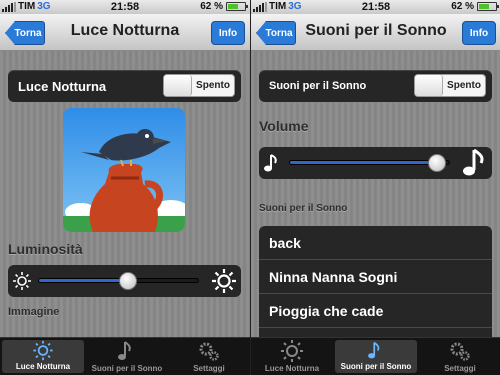 This screenshot has width=500, height=375. What do you see at coordinates (318, 86) in the screenshot?
I see `toggle-label: Suoni per il Sonno` at bounding box center [318, 86].